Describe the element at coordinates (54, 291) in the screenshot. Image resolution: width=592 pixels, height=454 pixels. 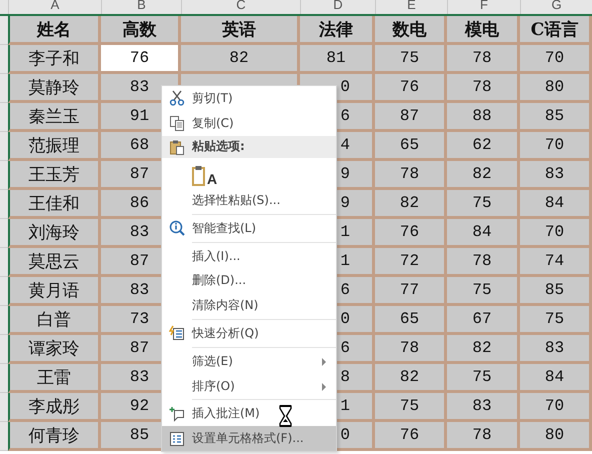
I see `table-cell: 黄月语` at that location.